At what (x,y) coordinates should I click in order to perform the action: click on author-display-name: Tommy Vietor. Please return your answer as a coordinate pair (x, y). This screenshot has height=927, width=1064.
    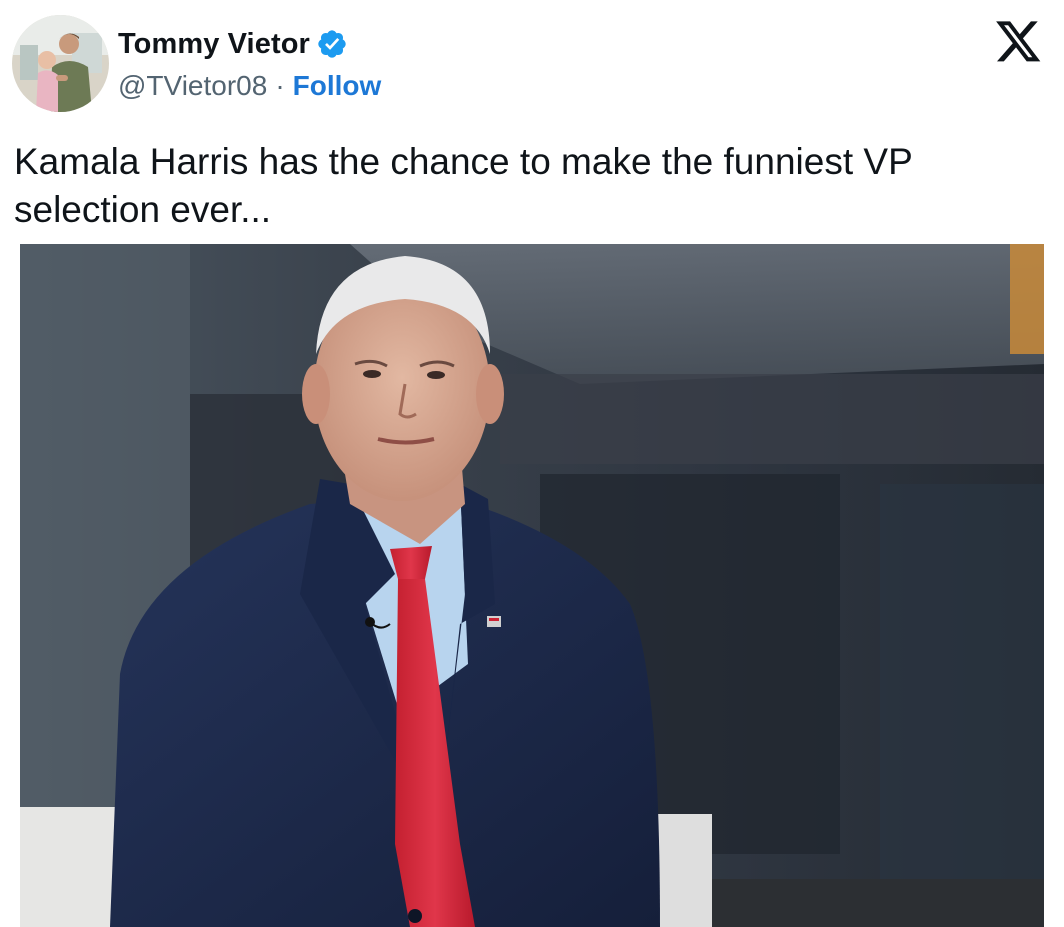
    Looking at the image, I should click on (214, 44).